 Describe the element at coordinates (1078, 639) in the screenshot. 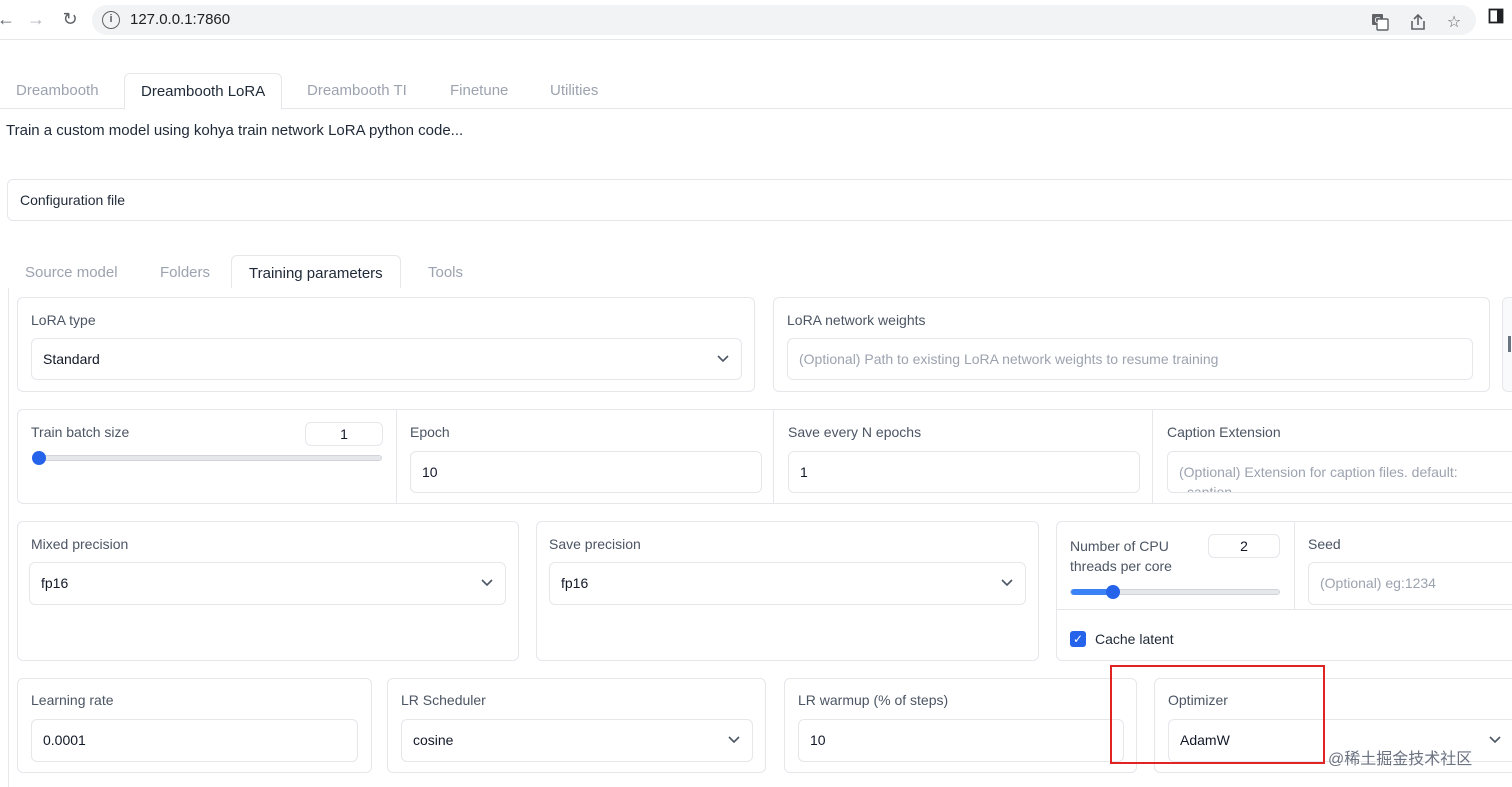

I see `cache-latent-checkbox: ✓` at that location.